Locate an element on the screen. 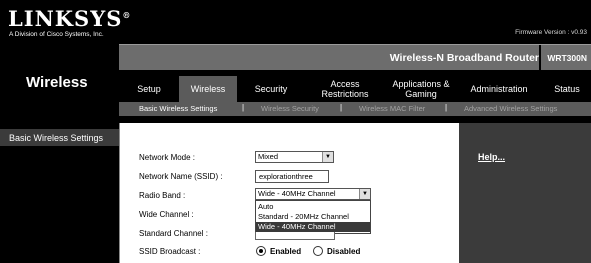  ssid-broadcast-enabled-radio is located at coordinates (261, 251).